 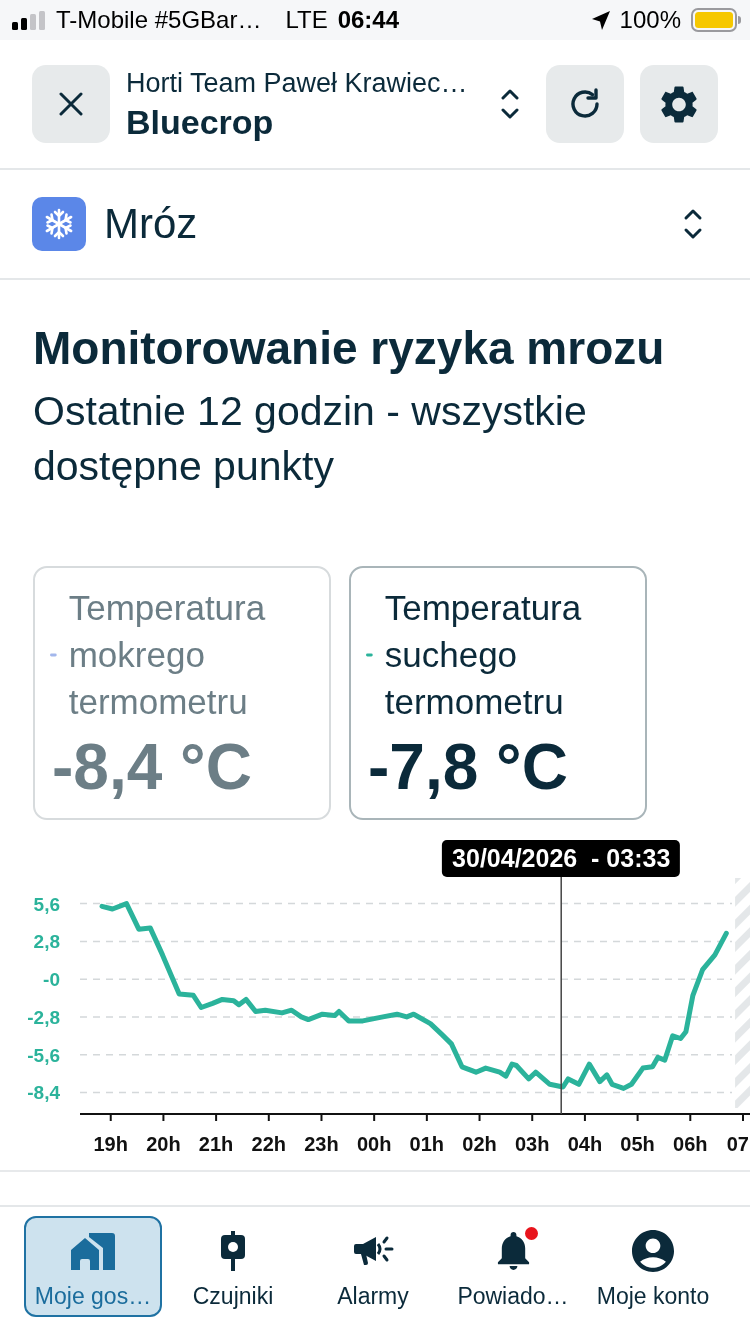 I want to click on nav-tab: Alarmy, so click(x=373, y=1266).